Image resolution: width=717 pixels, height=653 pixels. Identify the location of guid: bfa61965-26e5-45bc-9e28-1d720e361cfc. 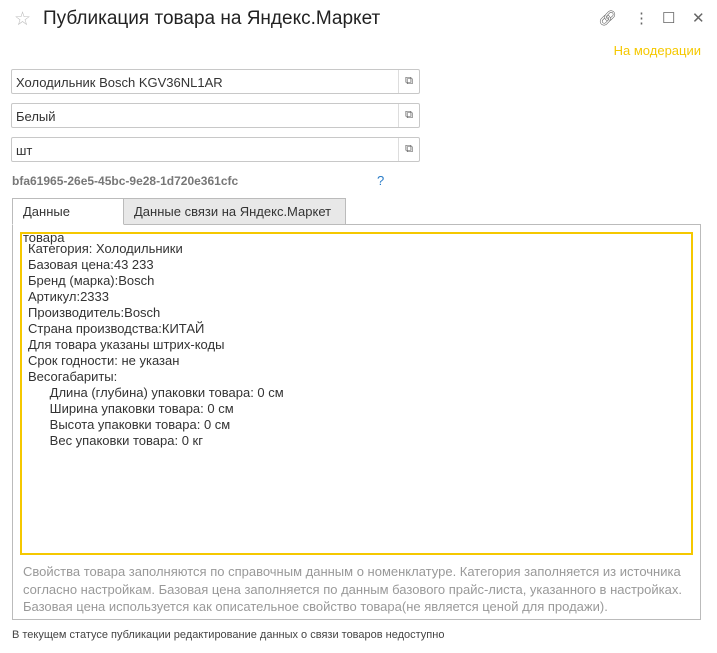
(125, 181).